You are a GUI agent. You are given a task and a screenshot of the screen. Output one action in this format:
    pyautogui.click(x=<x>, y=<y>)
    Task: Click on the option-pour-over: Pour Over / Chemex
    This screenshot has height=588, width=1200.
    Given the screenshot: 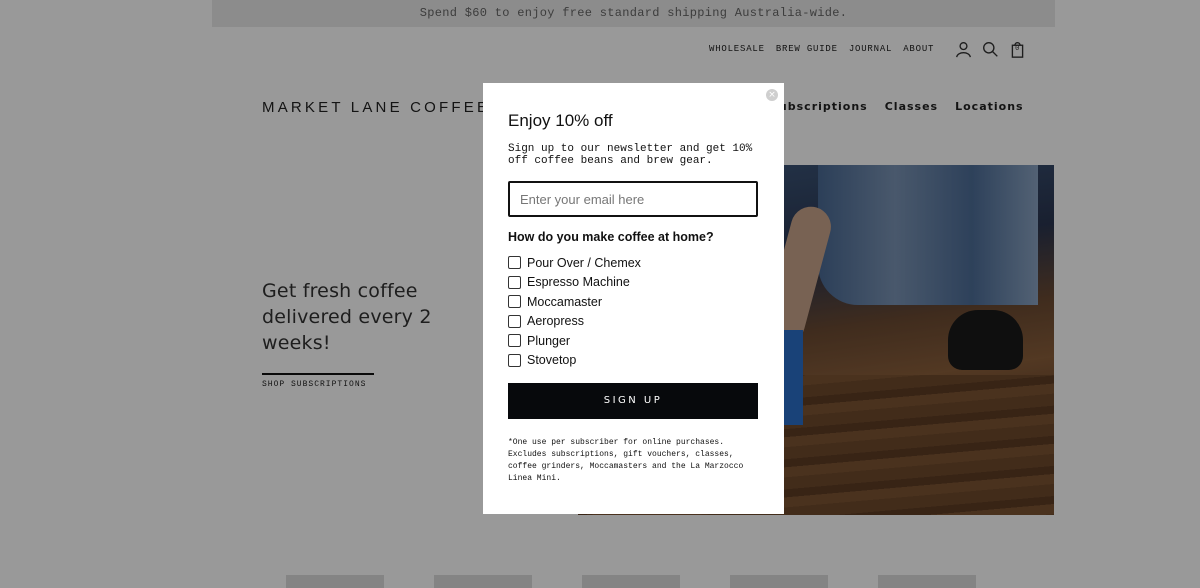 What is the action you would take?
    pyautogui.click(x=574, y=263)
    